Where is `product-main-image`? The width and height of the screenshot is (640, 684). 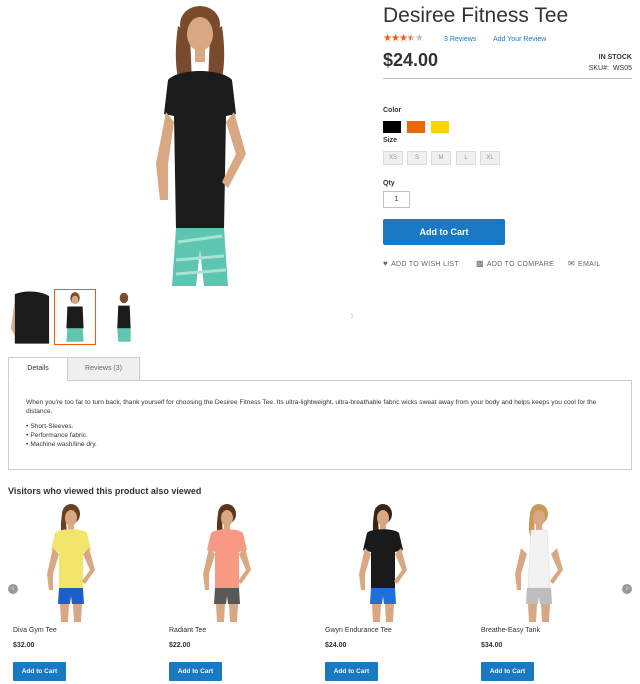
product-main-image is located at coordinates (200, 145).